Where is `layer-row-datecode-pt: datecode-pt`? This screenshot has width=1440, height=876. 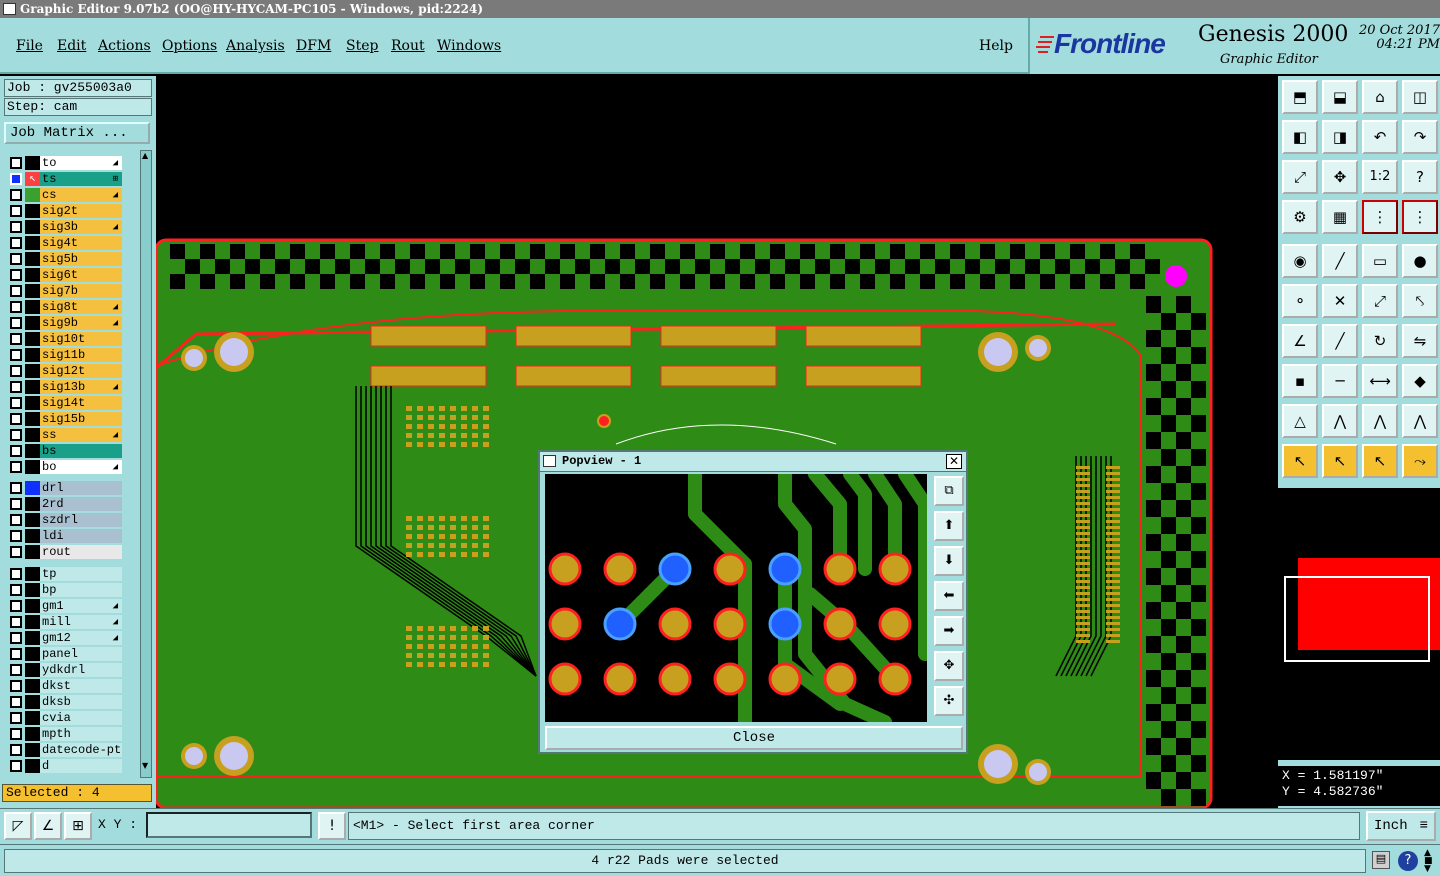 layer-row-datecode-pt: datecode-pt is located at coordinates (65, 750).